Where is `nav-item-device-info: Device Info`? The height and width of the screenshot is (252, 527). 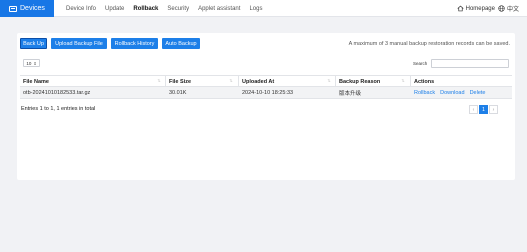
nav-item-device-info: Device Info is located at coordinates (81, 9).